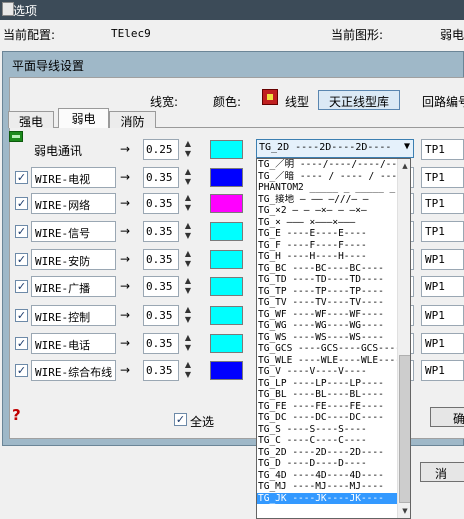 Image resolution: width=464 pixels, height=519 pixels. Describe the element at coordinates (359, 100) in the screenshot. I see `line-library-button: 天正线型库` at that location.